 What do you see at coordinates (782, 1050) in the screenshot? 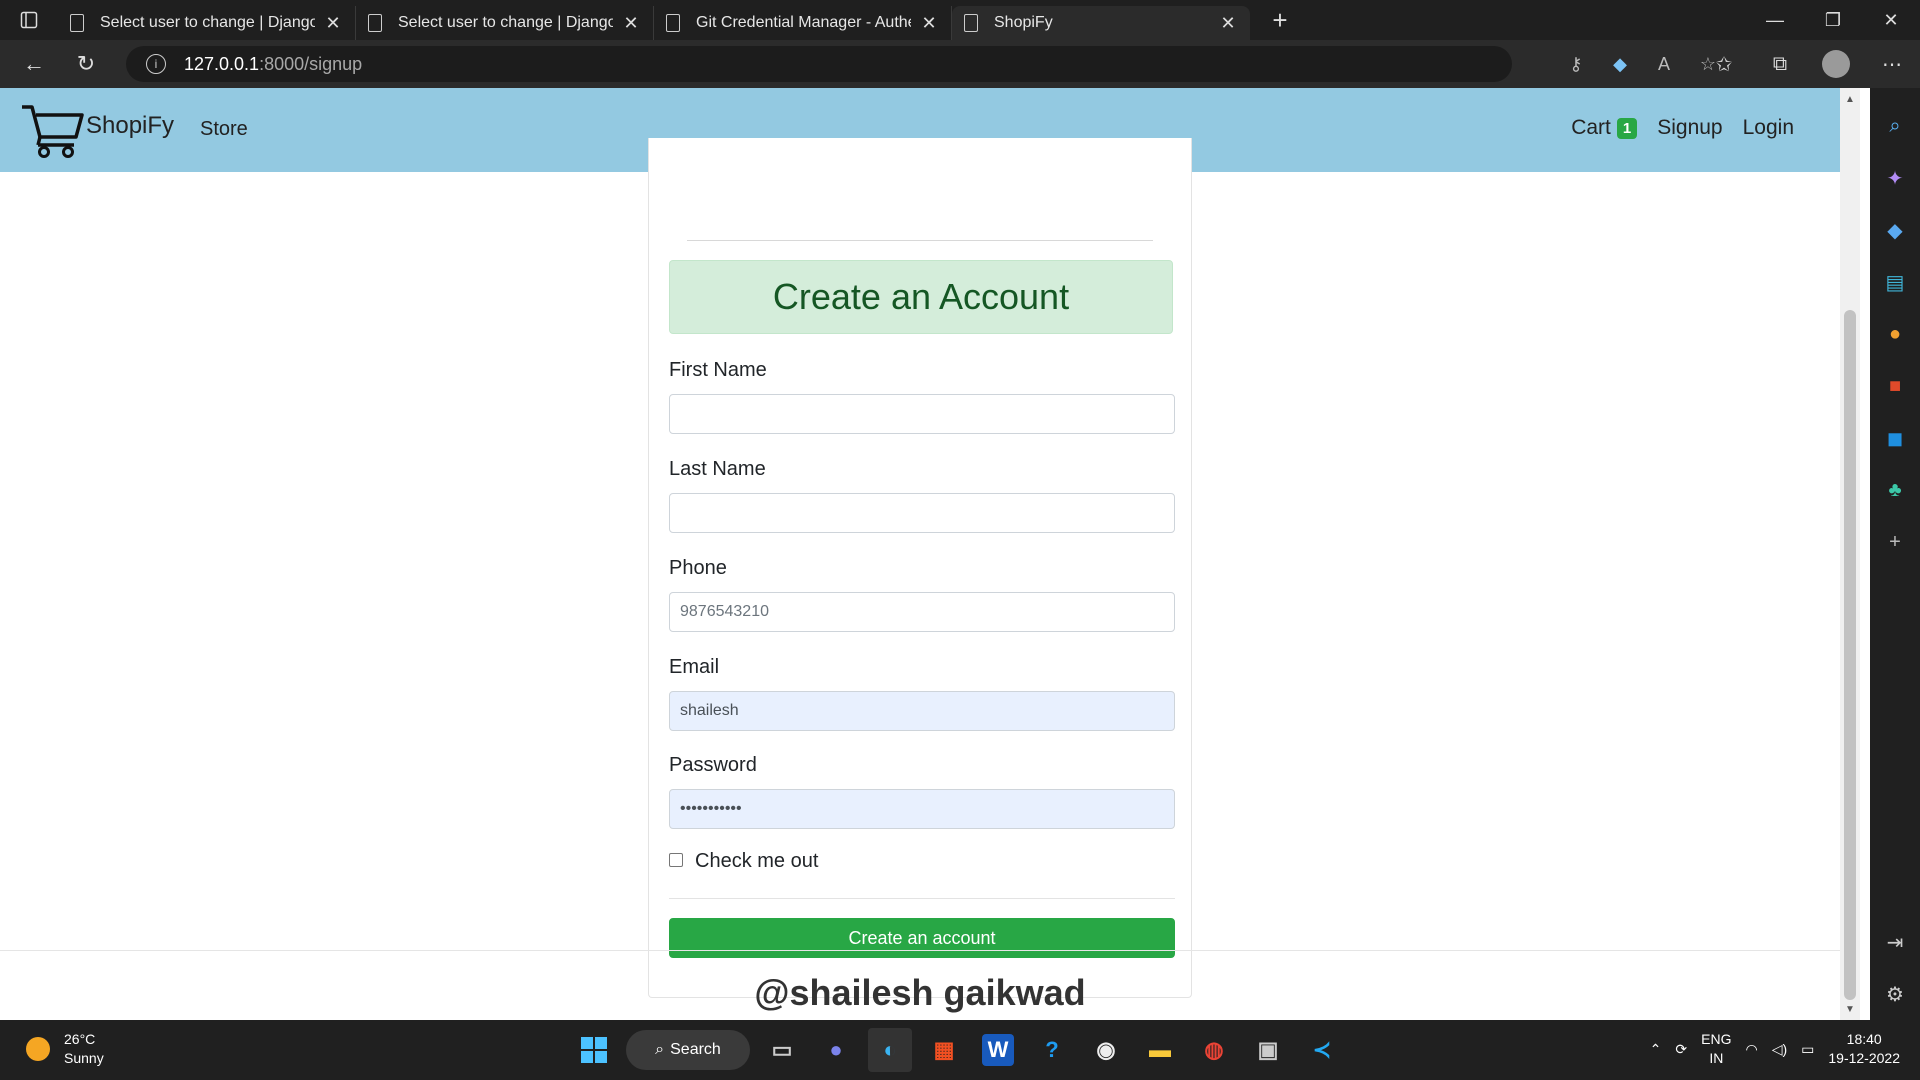
I see `task-view-icon: ▭` at bounding box center [782, 1050].